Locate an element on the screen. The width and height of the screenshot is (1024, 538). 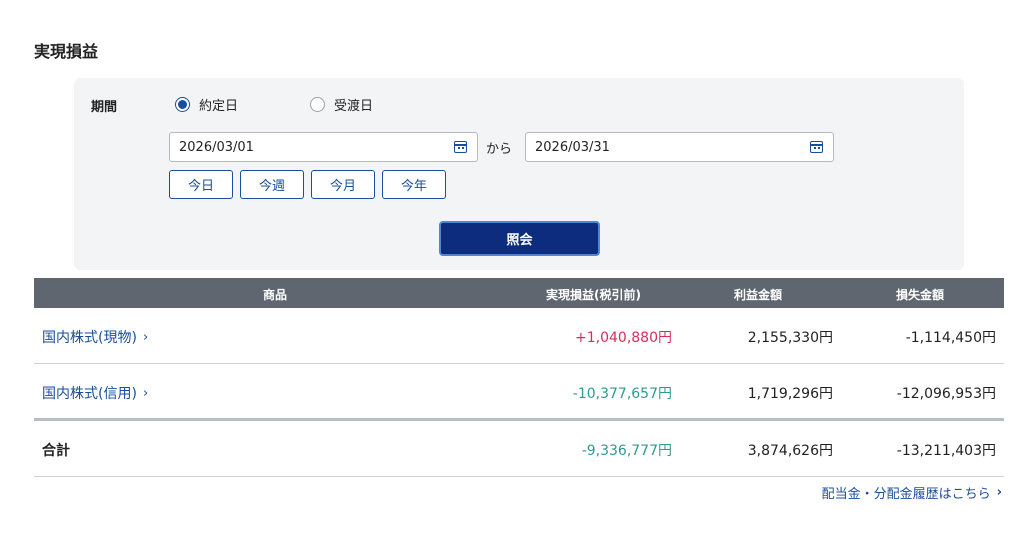
header-profit: 利益金額 is located at coordinates (758, 295).